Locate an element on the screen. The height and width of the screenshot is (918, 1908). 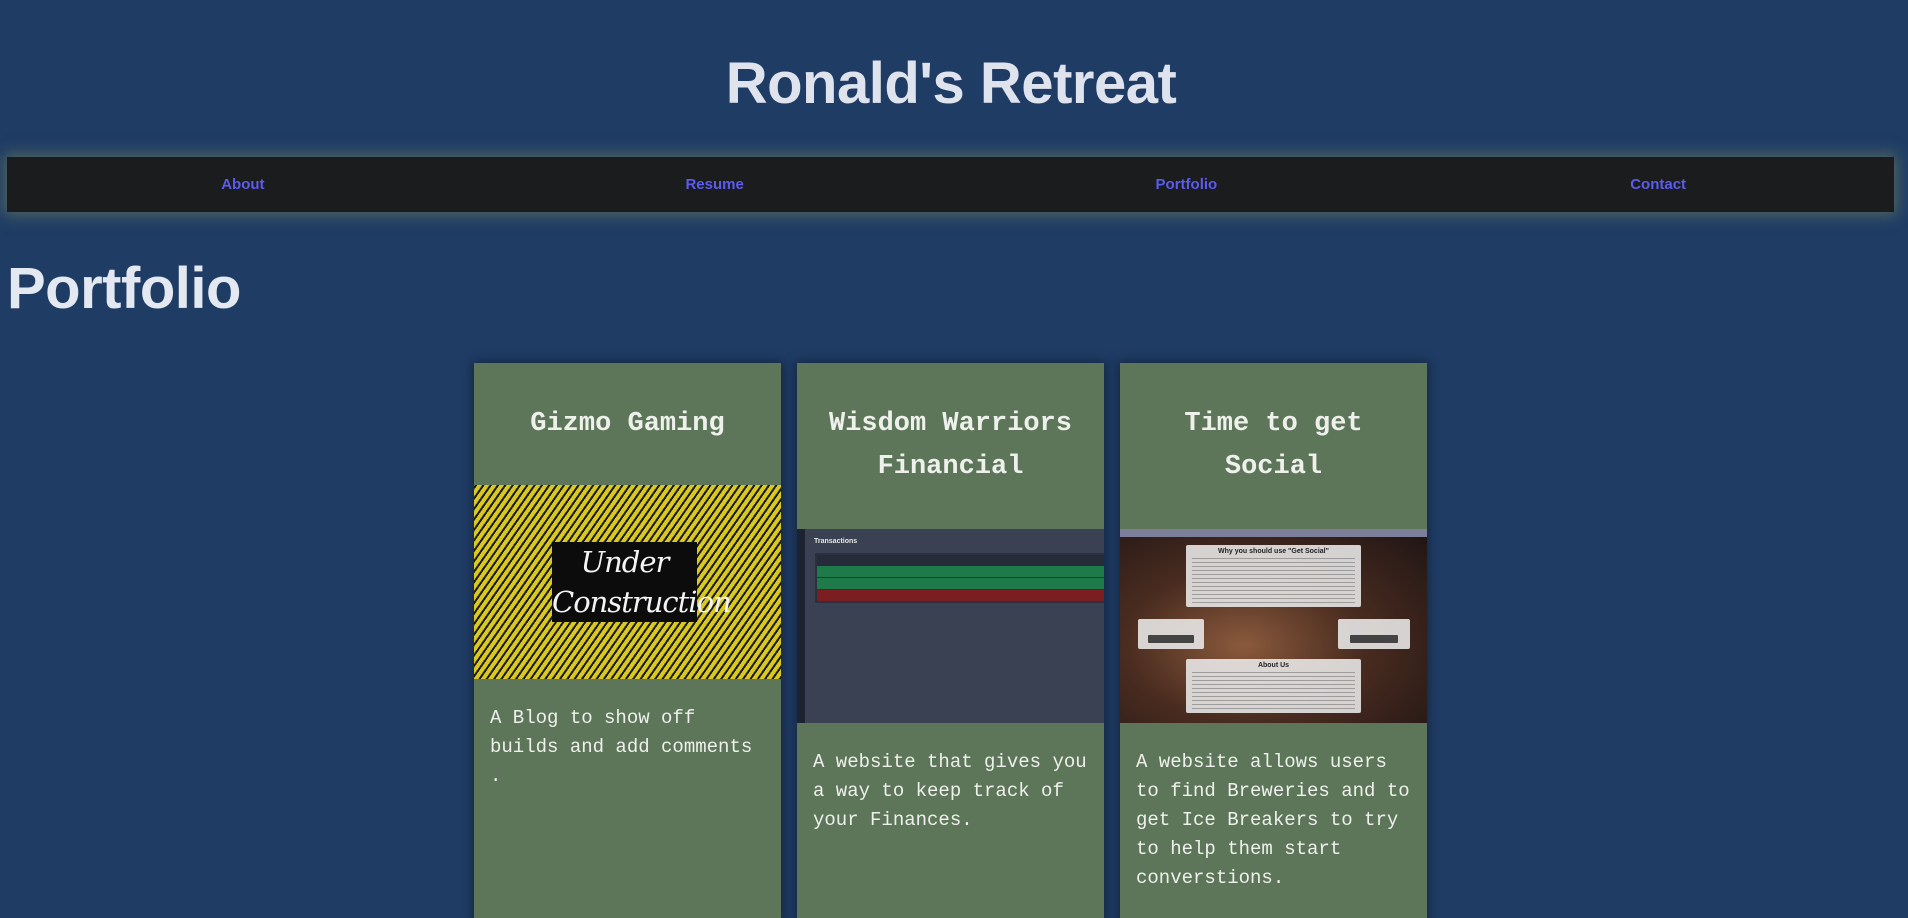
nav-link-contact: Contact is located at coordinates (1658, 184).